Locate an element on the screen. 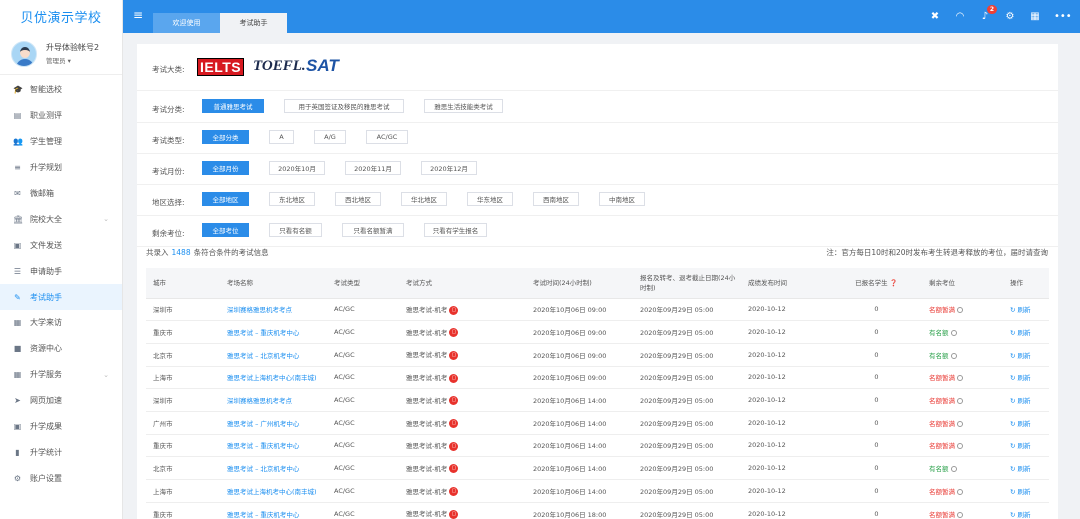 Image resolution: width=1080 pixels, height=519 pixels. sidebar-item-1: ▤ 职业测评 is located at coordinates (61, 116).